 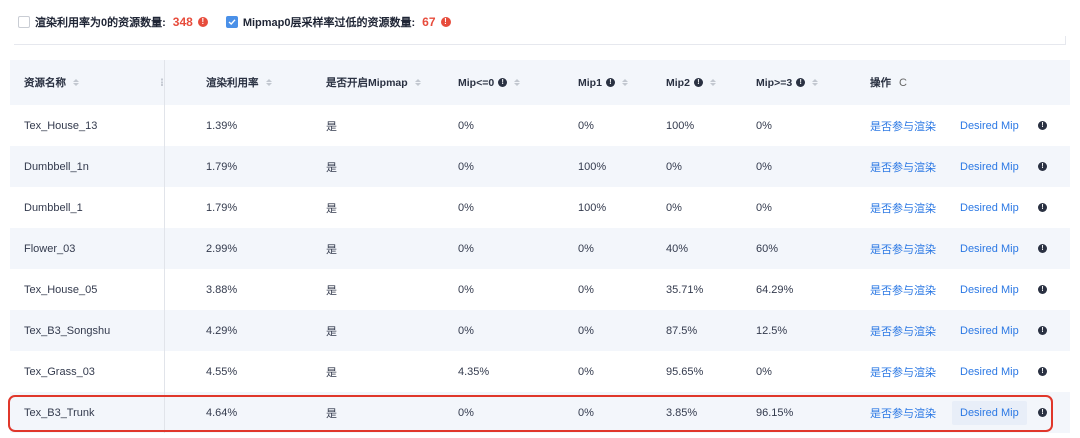 What do you see at coordinates (67, 330) in the screenshot?
I see `cell-name: Tex_B3_Songshu` at bounding box center [67, 330].